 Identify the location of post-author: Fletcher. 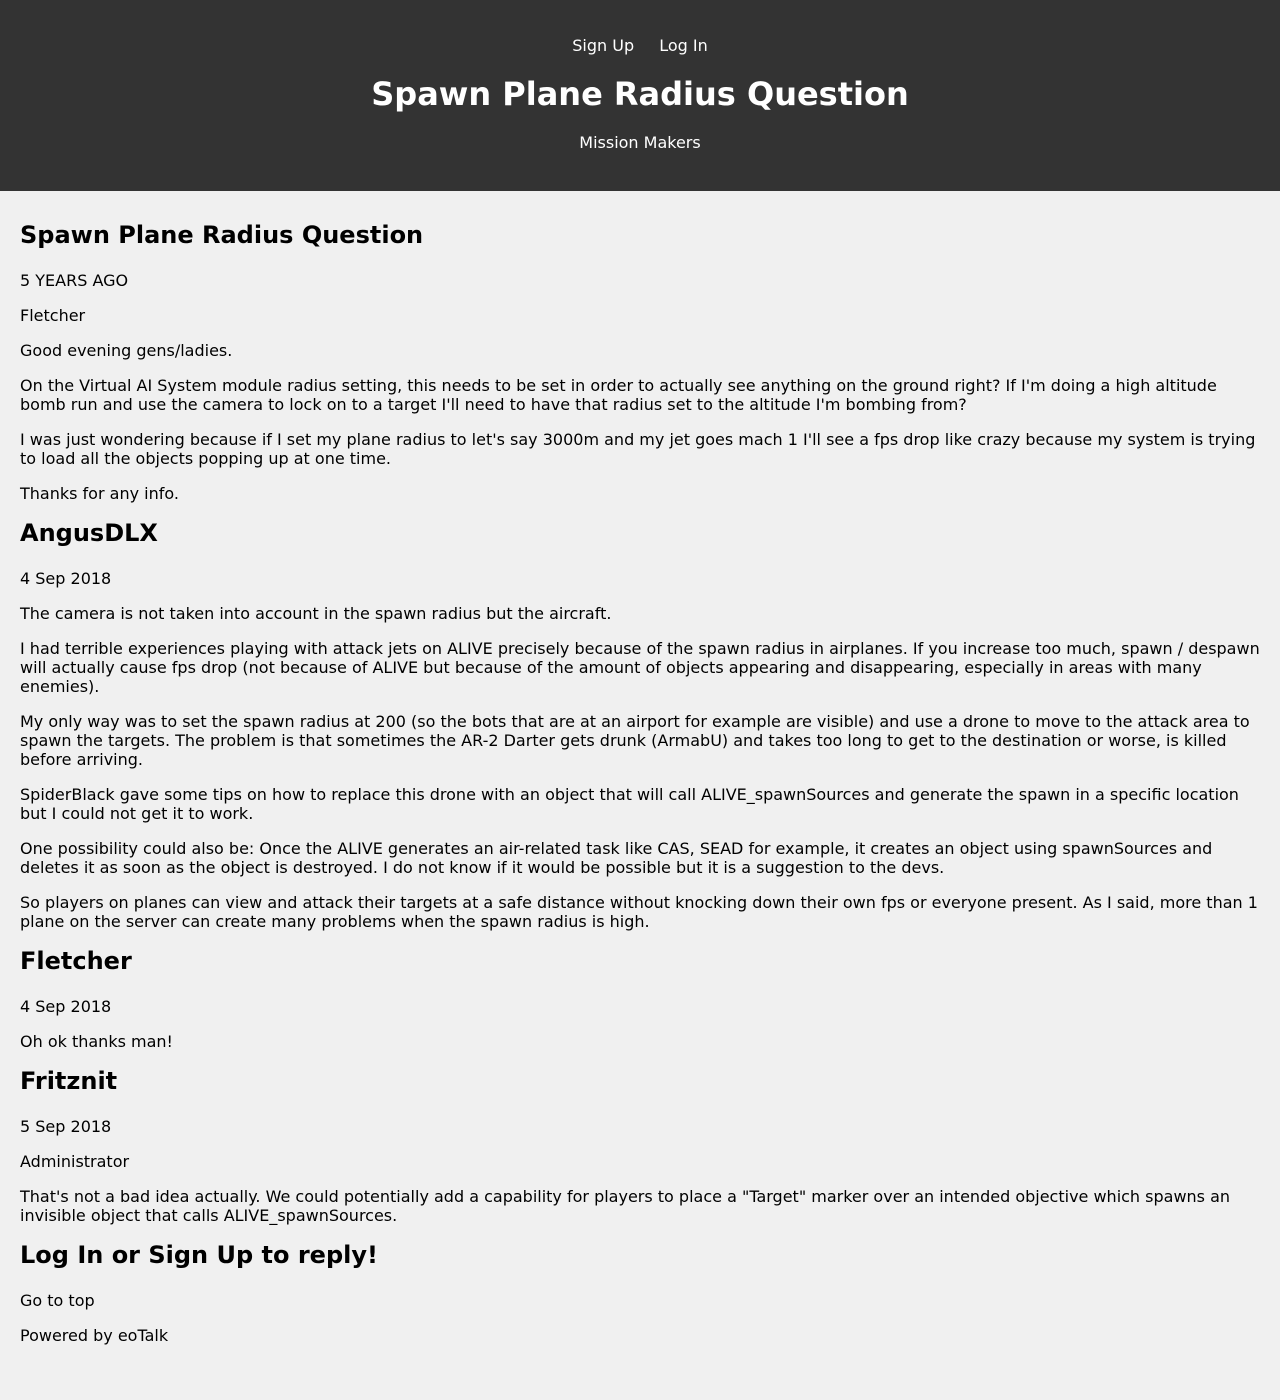
(640, 315).